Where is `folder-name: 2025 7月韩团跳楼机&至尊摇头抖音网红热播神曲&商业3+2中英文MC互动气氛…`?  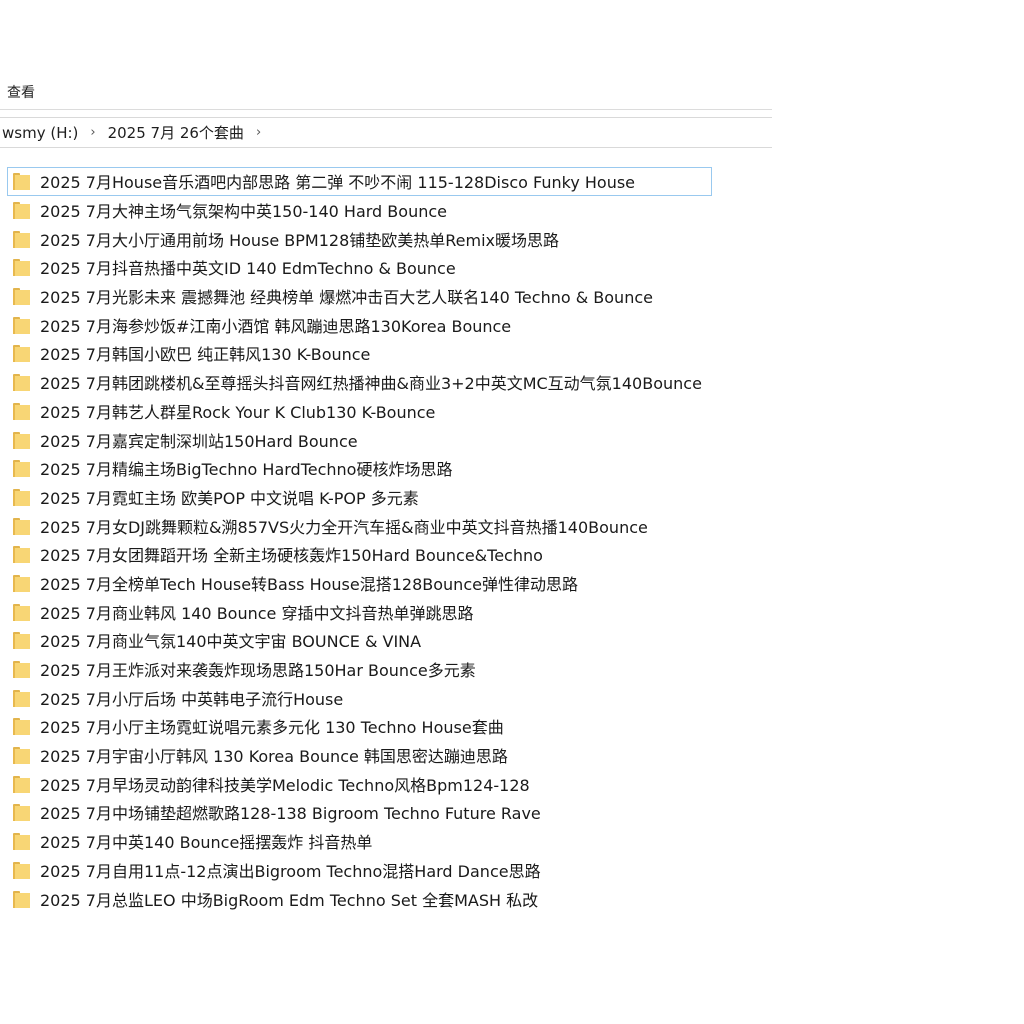
folder-name: 2025 7月韩团跳楼机&至尊摇头抖音网红热播神曲&商业3+2中英文MC互动气氛… is located at coordinates (371, 384).